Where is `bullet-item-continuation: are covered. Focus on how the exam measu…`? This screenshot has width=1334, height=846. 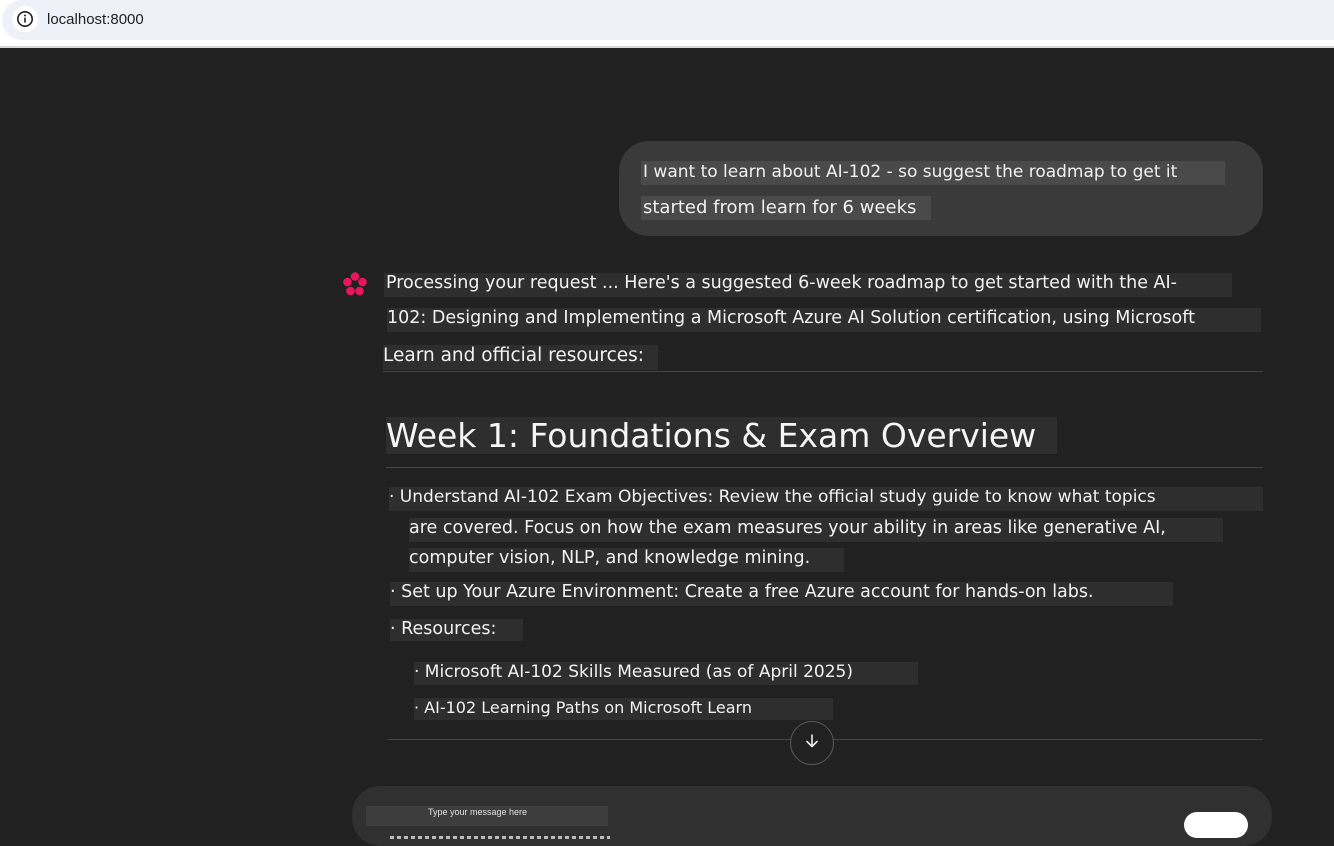
bullet-item-continuation: are covered. Focus on how the exam measu… is located at coordinates (816, 530).